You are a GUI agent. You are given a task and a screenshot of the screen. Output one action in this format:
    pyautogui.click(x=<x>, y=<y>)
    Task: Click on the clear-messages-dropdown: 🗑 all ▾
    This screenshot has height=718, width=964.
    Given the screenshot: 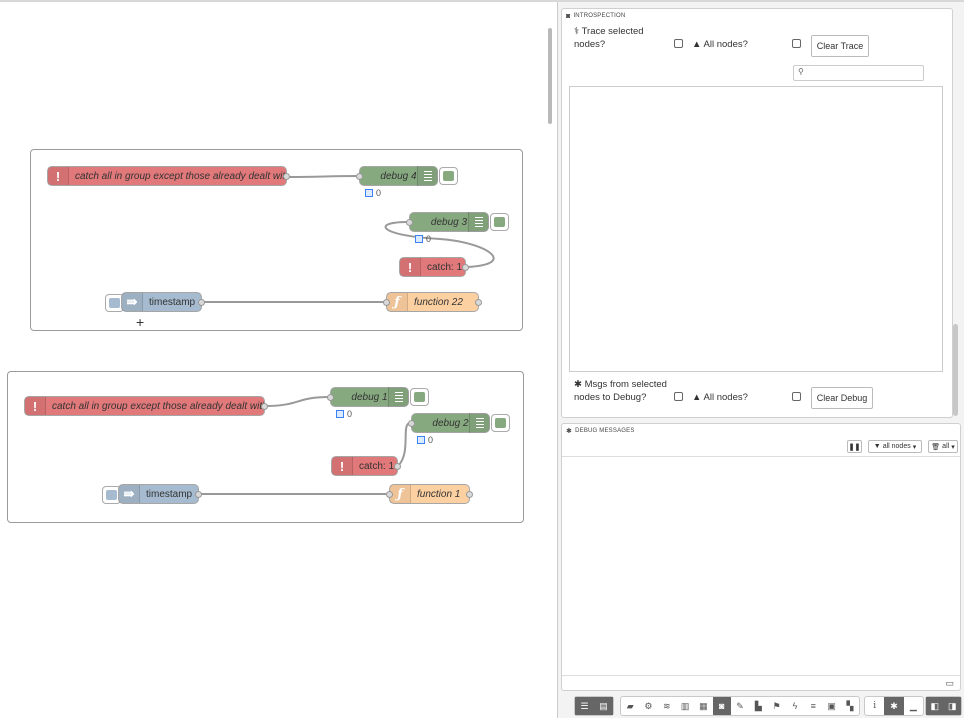 What is the action you would take?
    pyautogui.click(x=943, y=446)
    